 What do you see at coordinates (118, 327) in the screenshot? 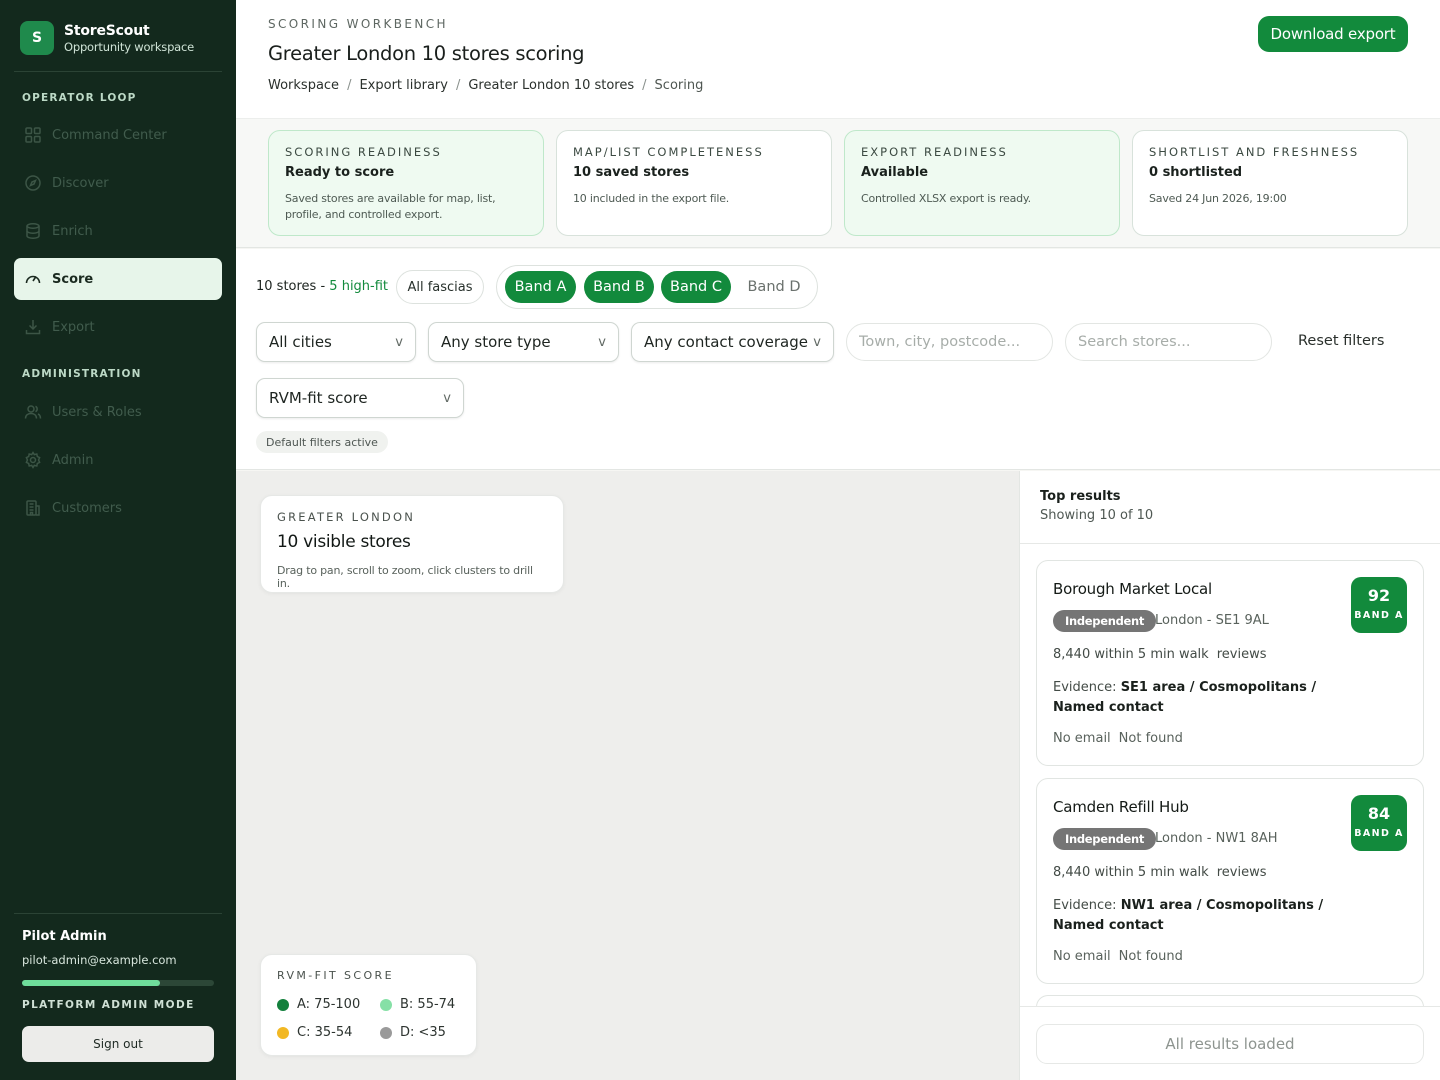
I see `sidebar-item-export: Export` at bounding box center [118, 327].